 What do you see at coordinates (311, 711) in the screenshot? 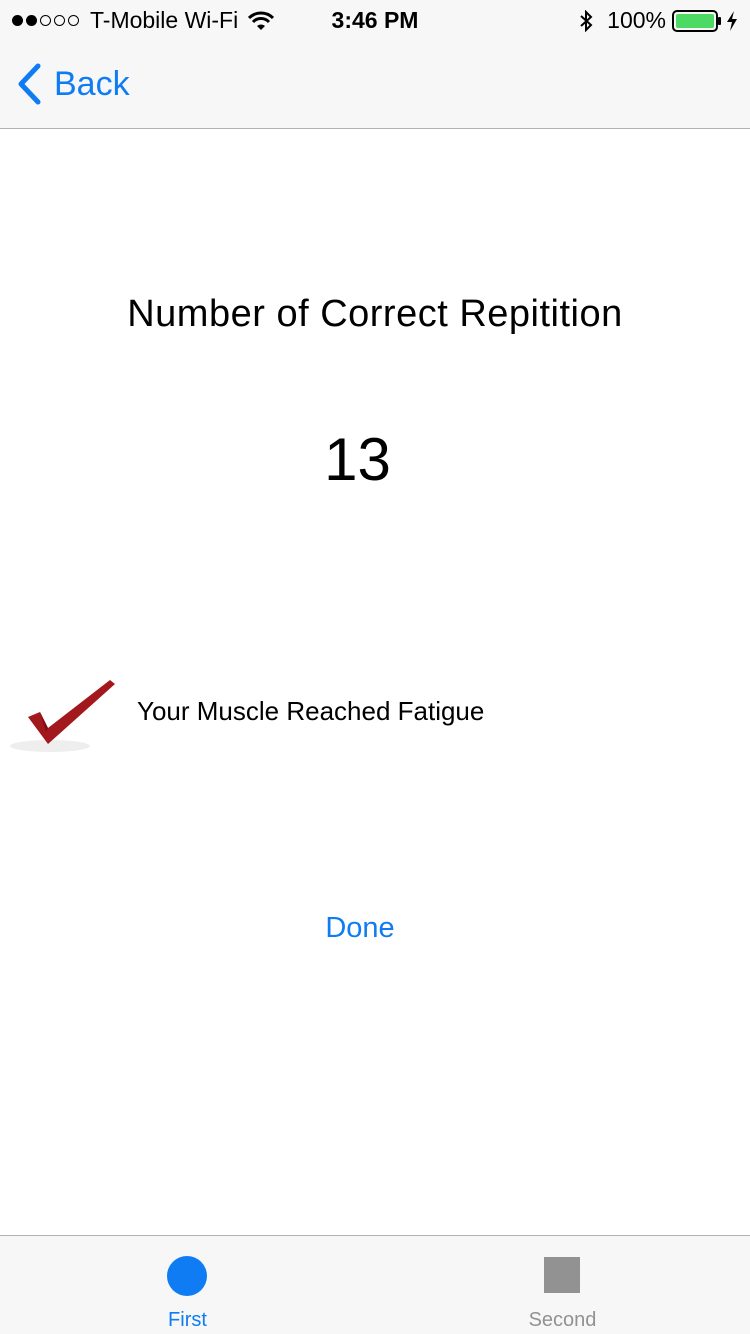
I see `fatigue-message: Your Muscle Reached Fatigue` at bounding box center [311, 711].